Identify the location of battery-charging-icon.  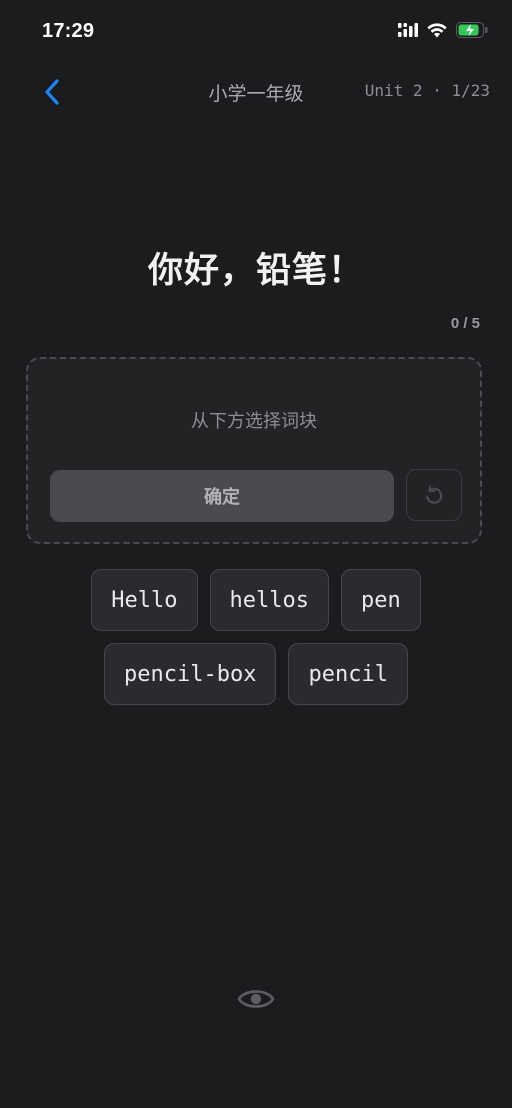
(472, 30).